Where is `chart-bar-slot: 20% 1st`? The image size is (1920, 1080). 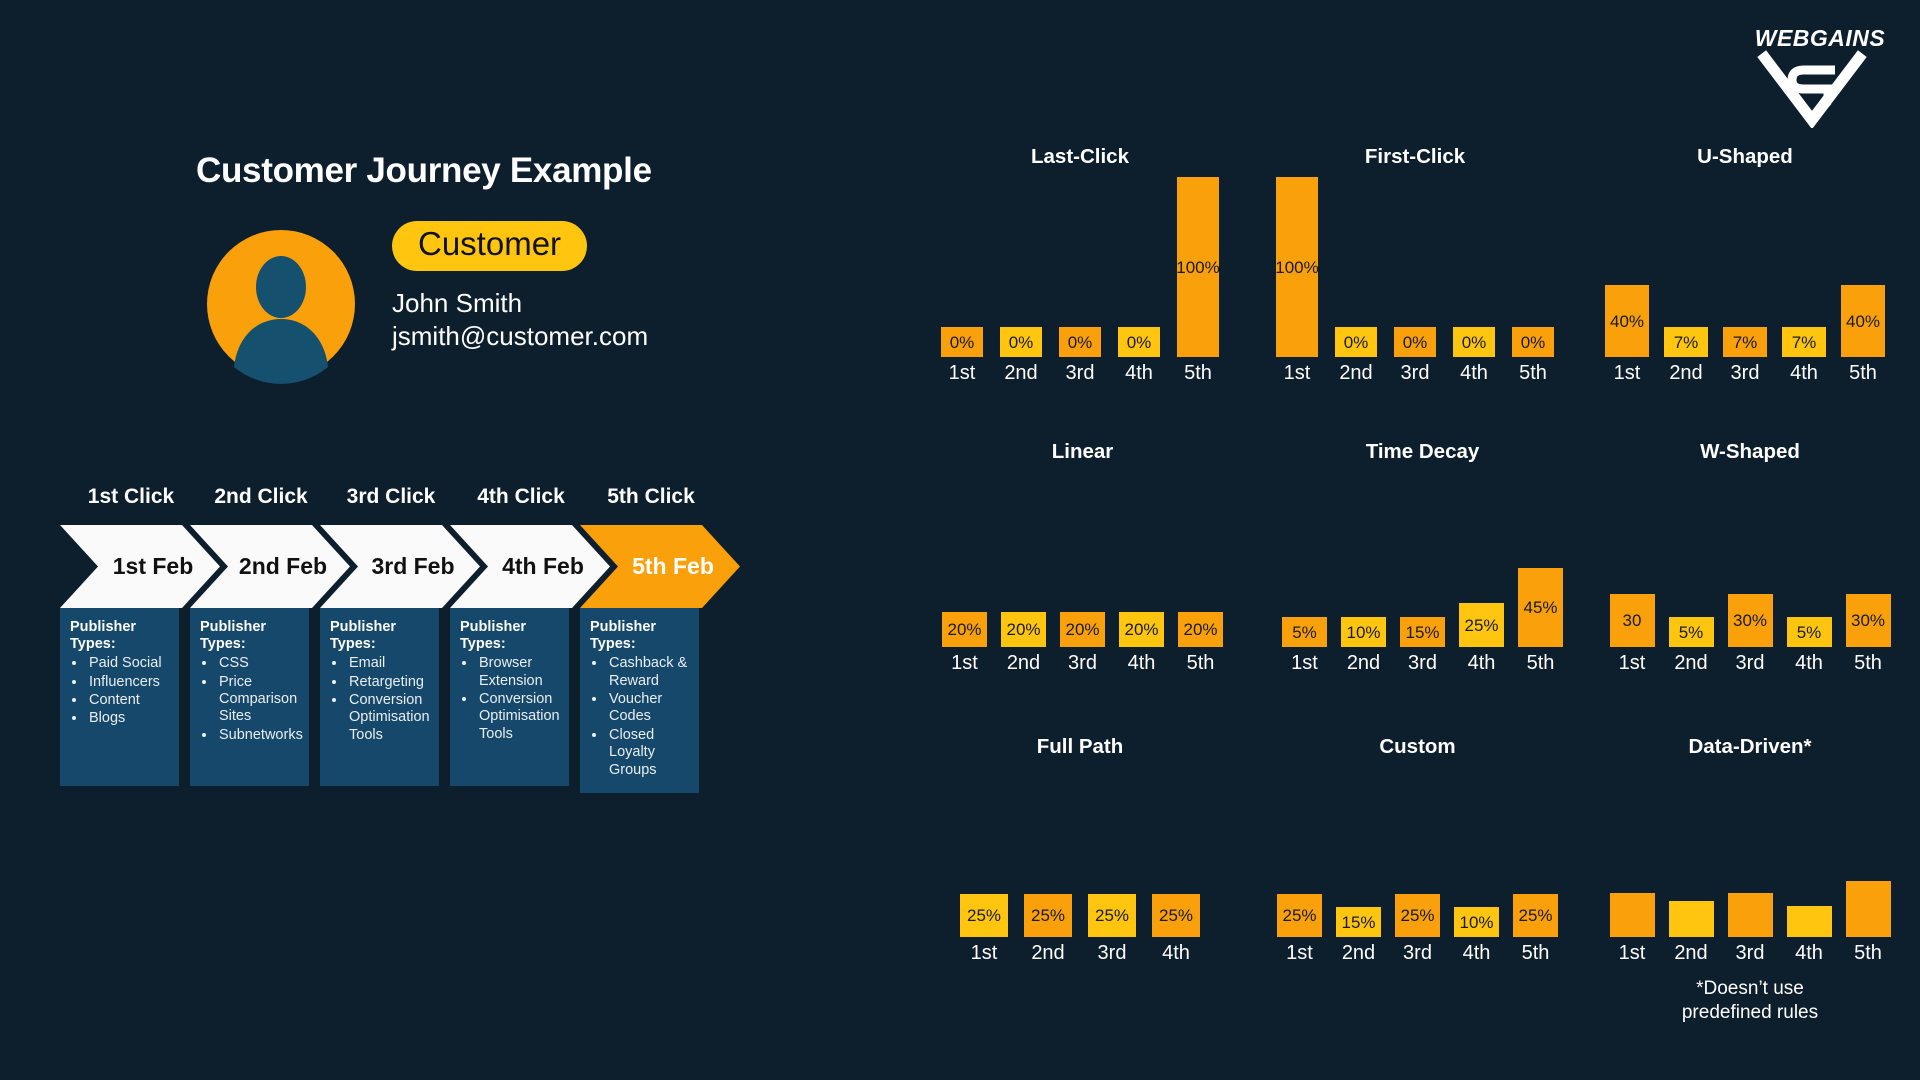 chart-bar-slot: 20% 1st is located at coordinates (964, 642).